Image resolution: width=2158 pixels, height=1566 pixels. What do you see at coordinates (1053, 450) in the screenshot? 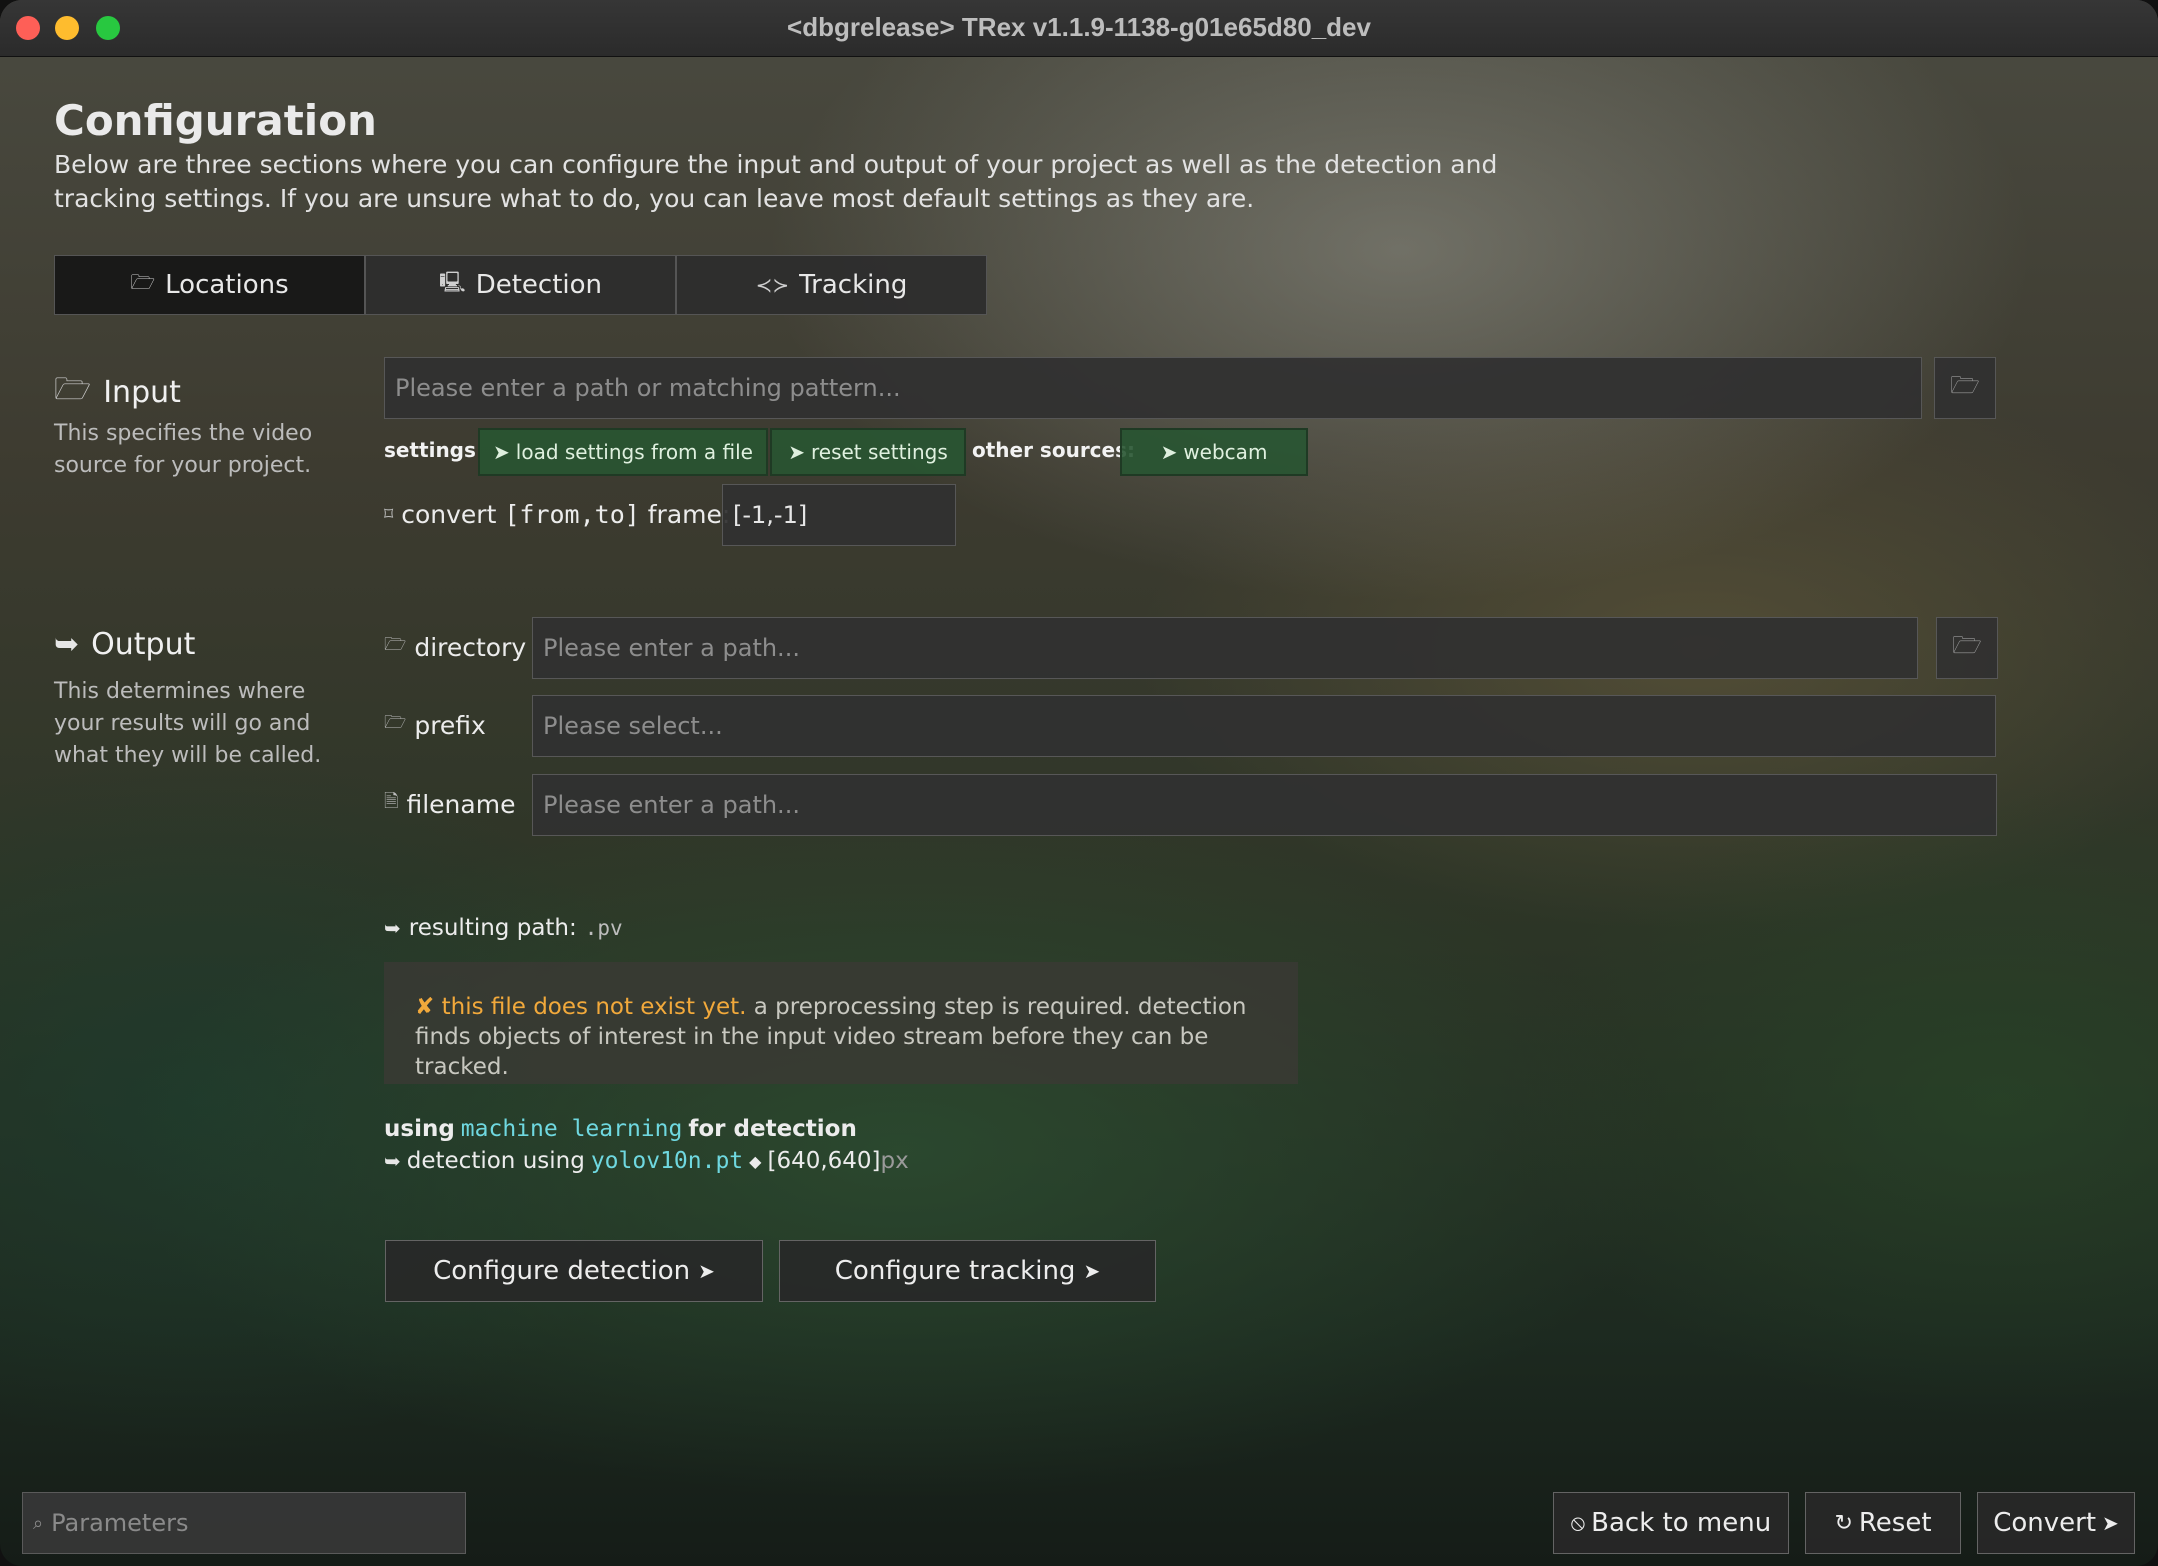
I see `other-sources-label: other sources:` at bounding box center [1053, 450].